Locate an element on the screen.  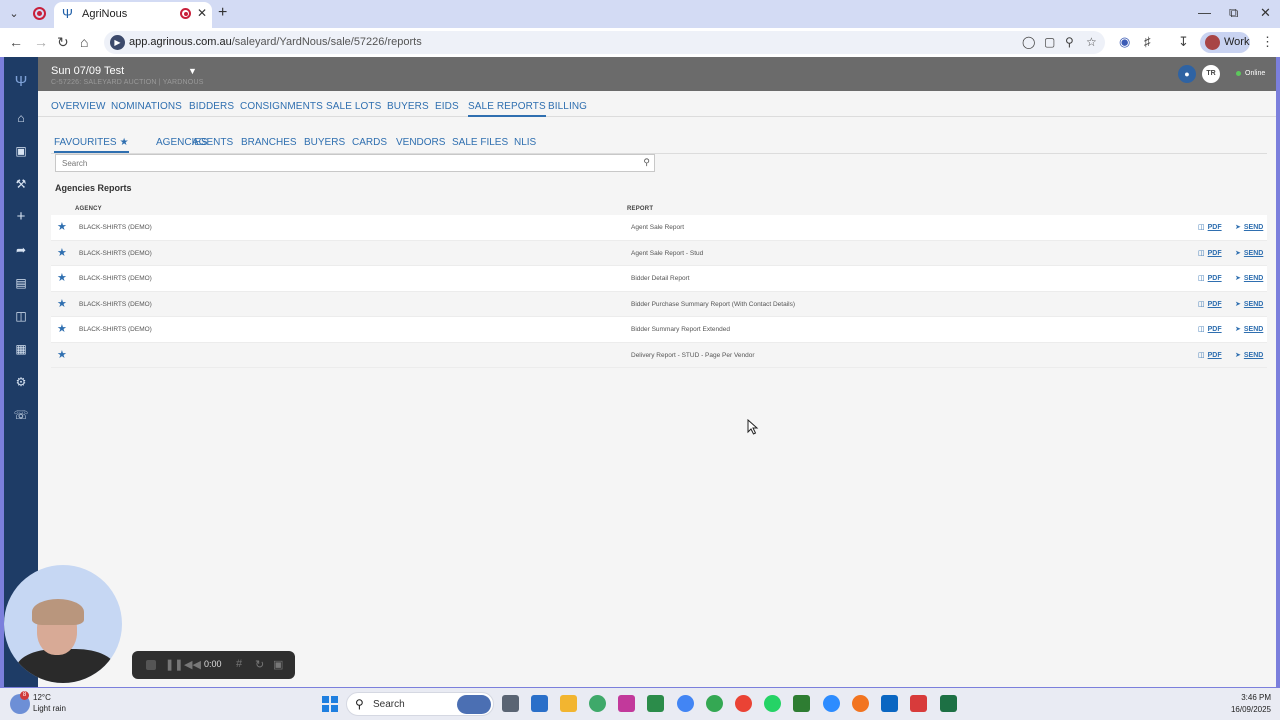
tab-close-icon: ✕ is located at coordinates (202, 13).